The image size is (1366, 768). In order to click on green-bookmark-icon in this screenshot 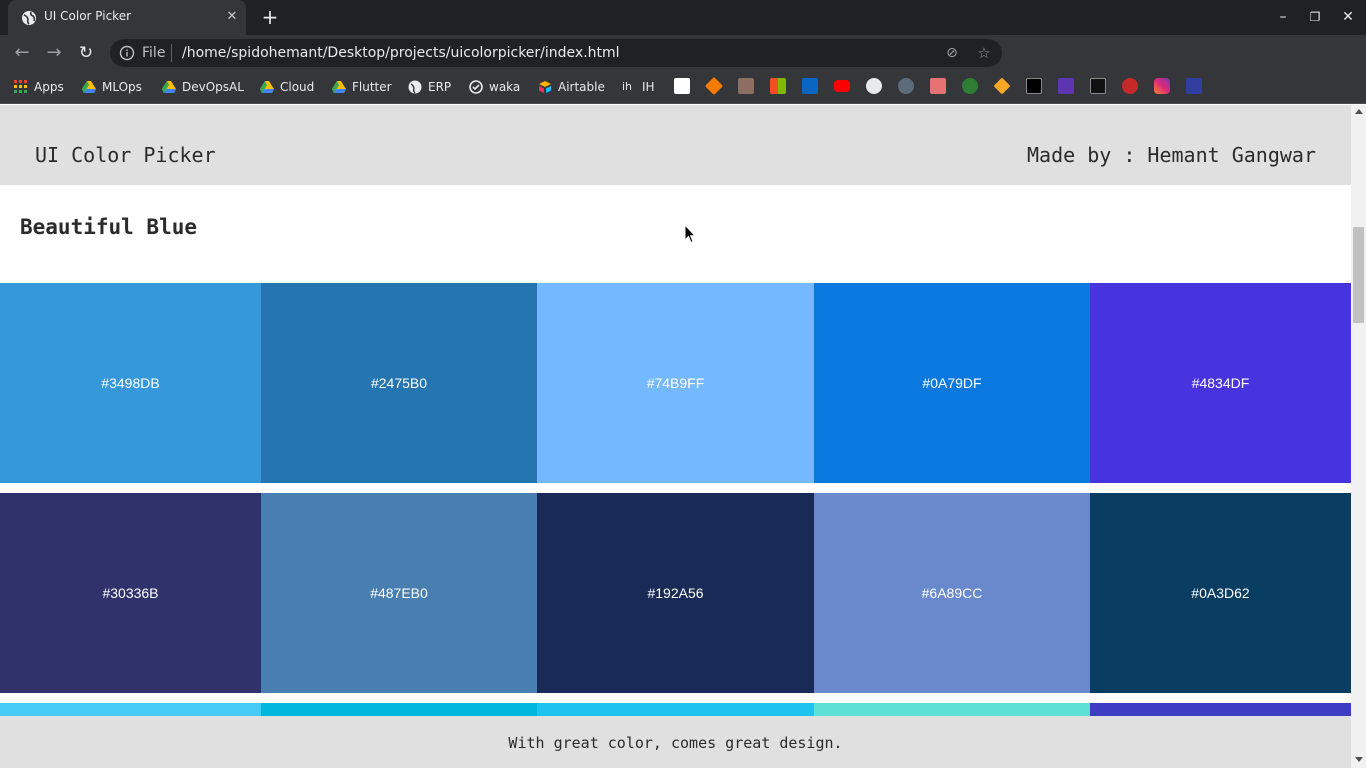, I will do `click(970, 86)`.